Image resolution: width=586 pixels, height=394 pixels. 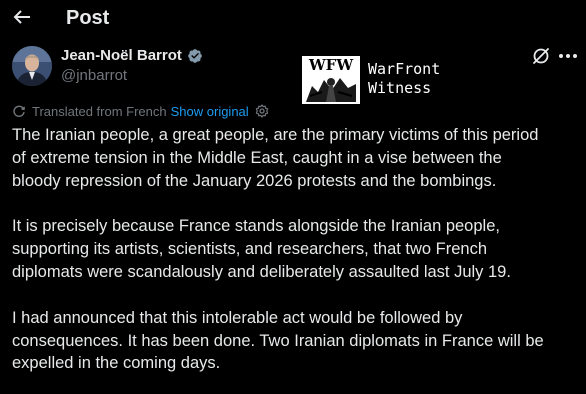 I want to click on grok-icon, so click(x=541, y=56).